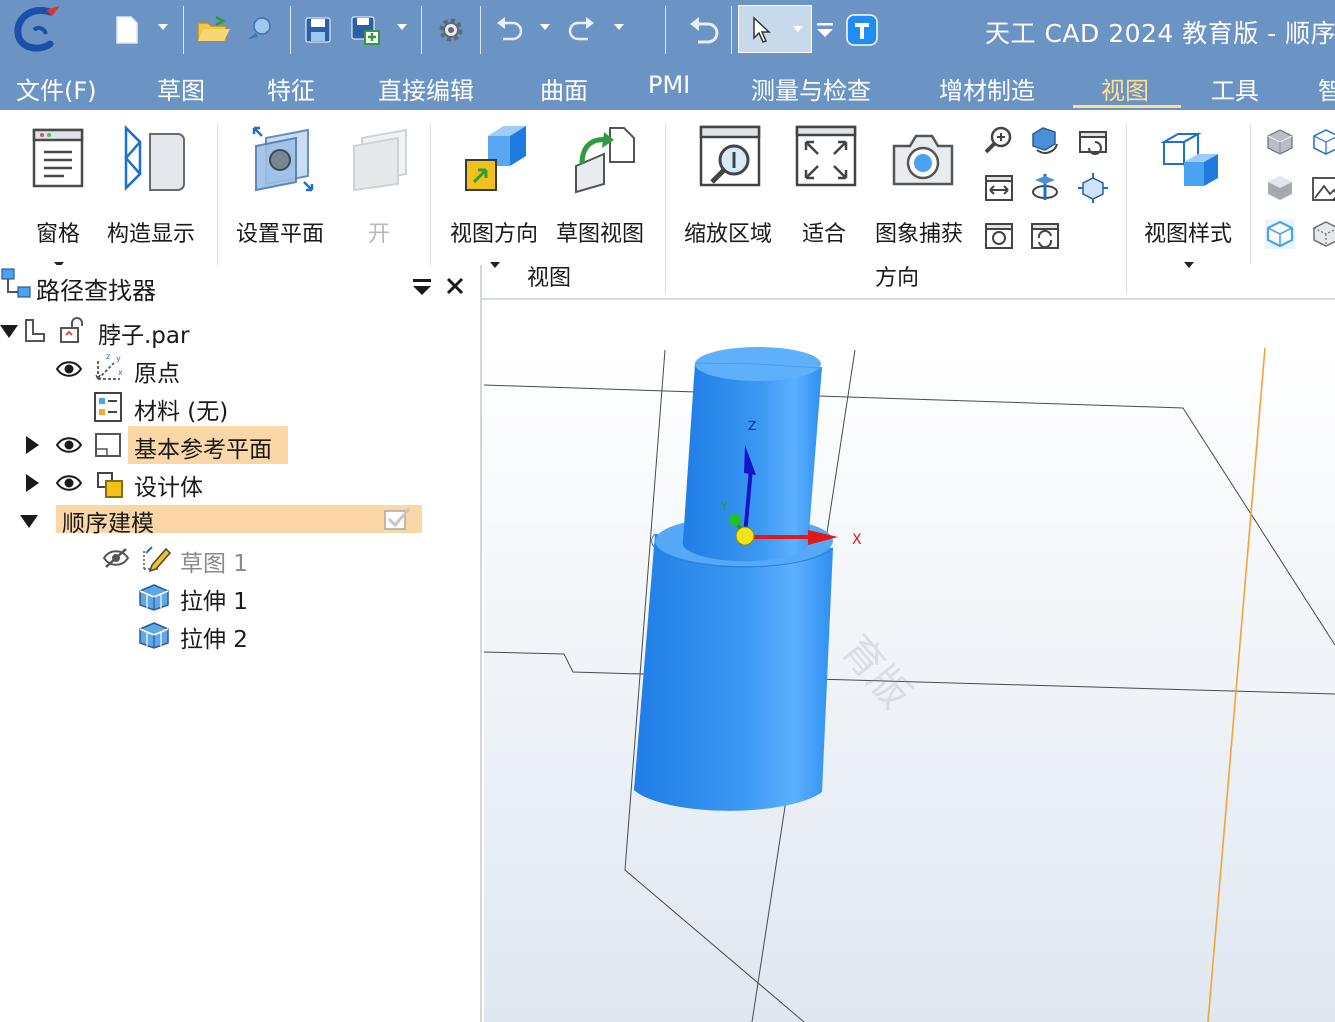 The width and height of the screenshot is (1335, 1022). I want to click on open-model-icon, so click(259, 30).